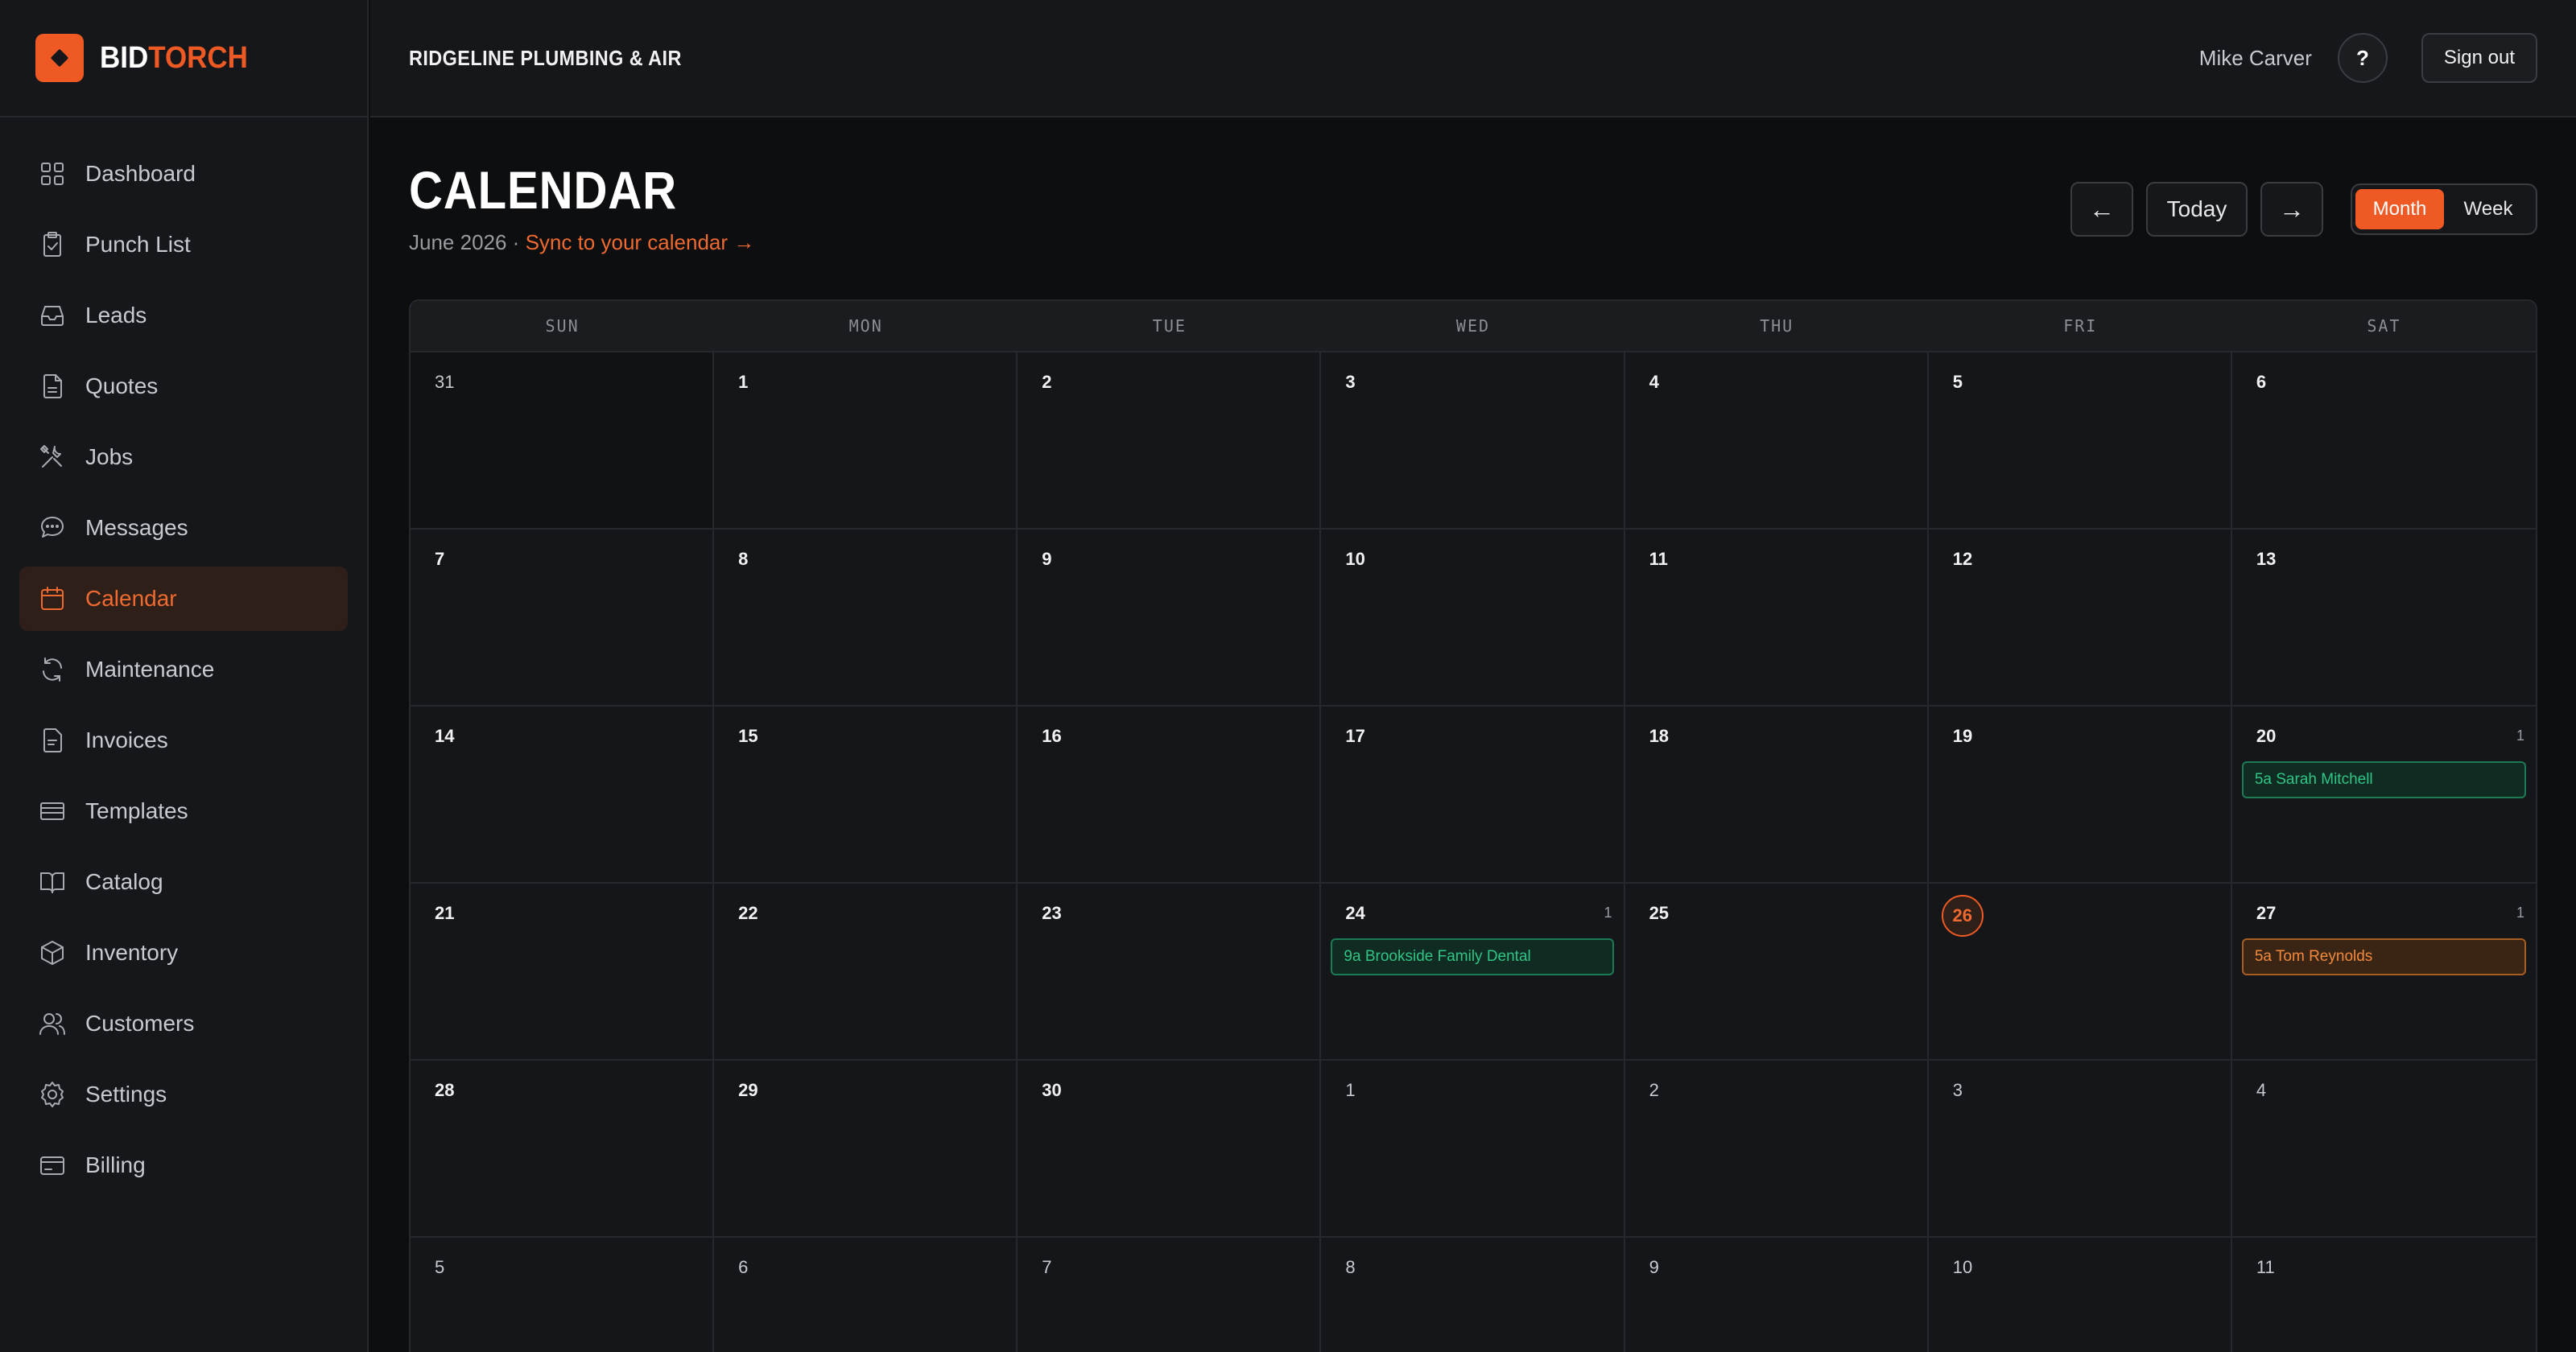 The width and height of the screenshot is (2576, 1352). I want to click on week-view-button: Week, so click(2488, 209).